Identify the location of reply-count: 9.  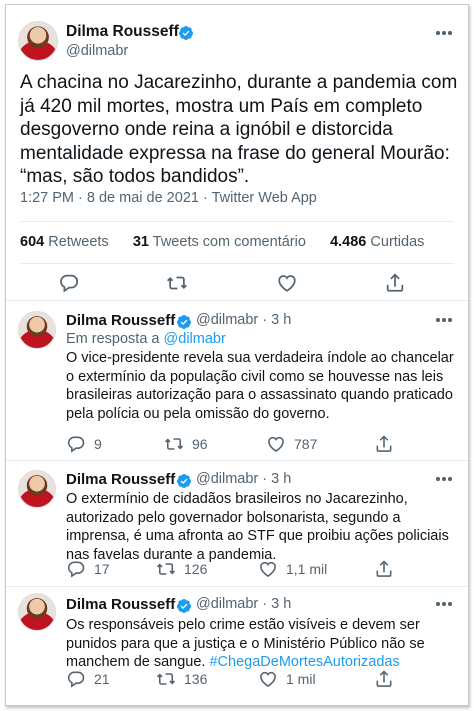
(98, 444).